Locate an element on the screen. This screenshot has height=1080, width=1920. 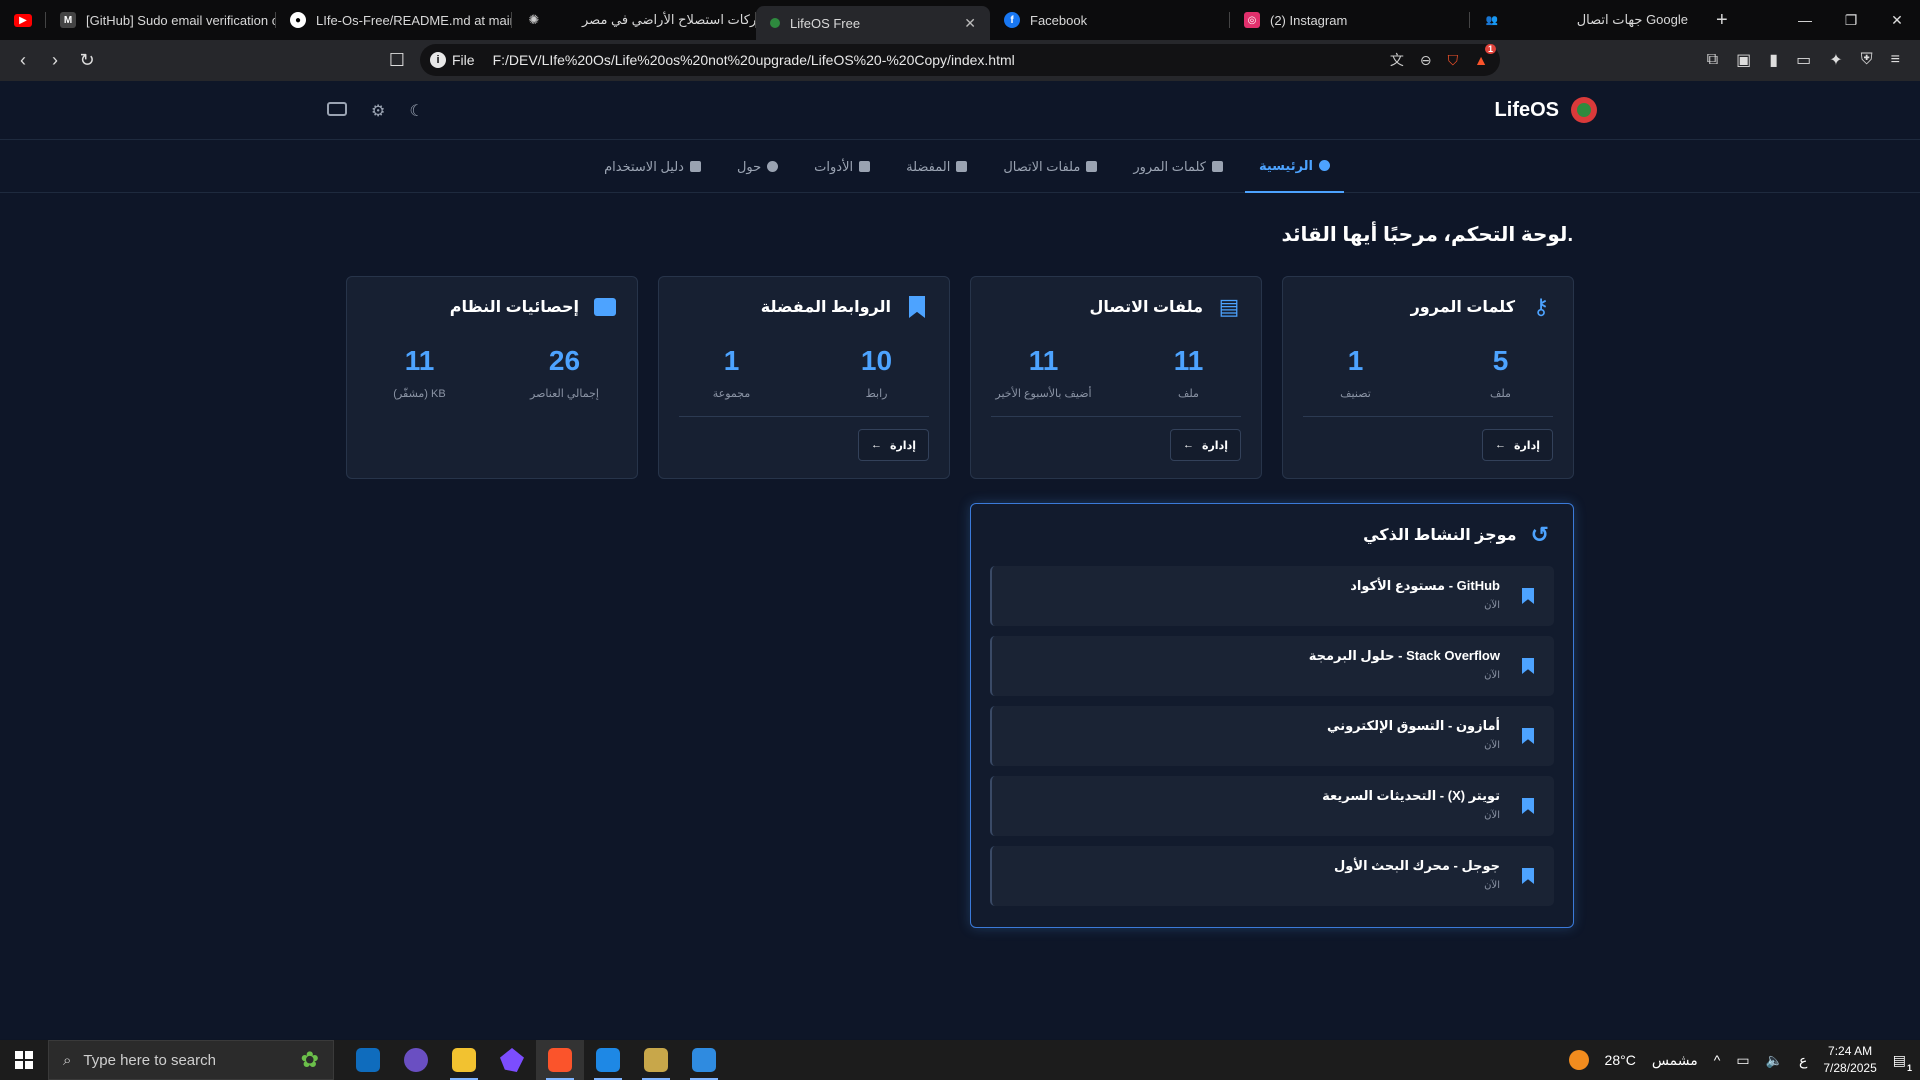
translate-icon: 文 is located at coordinates (1397, 60).